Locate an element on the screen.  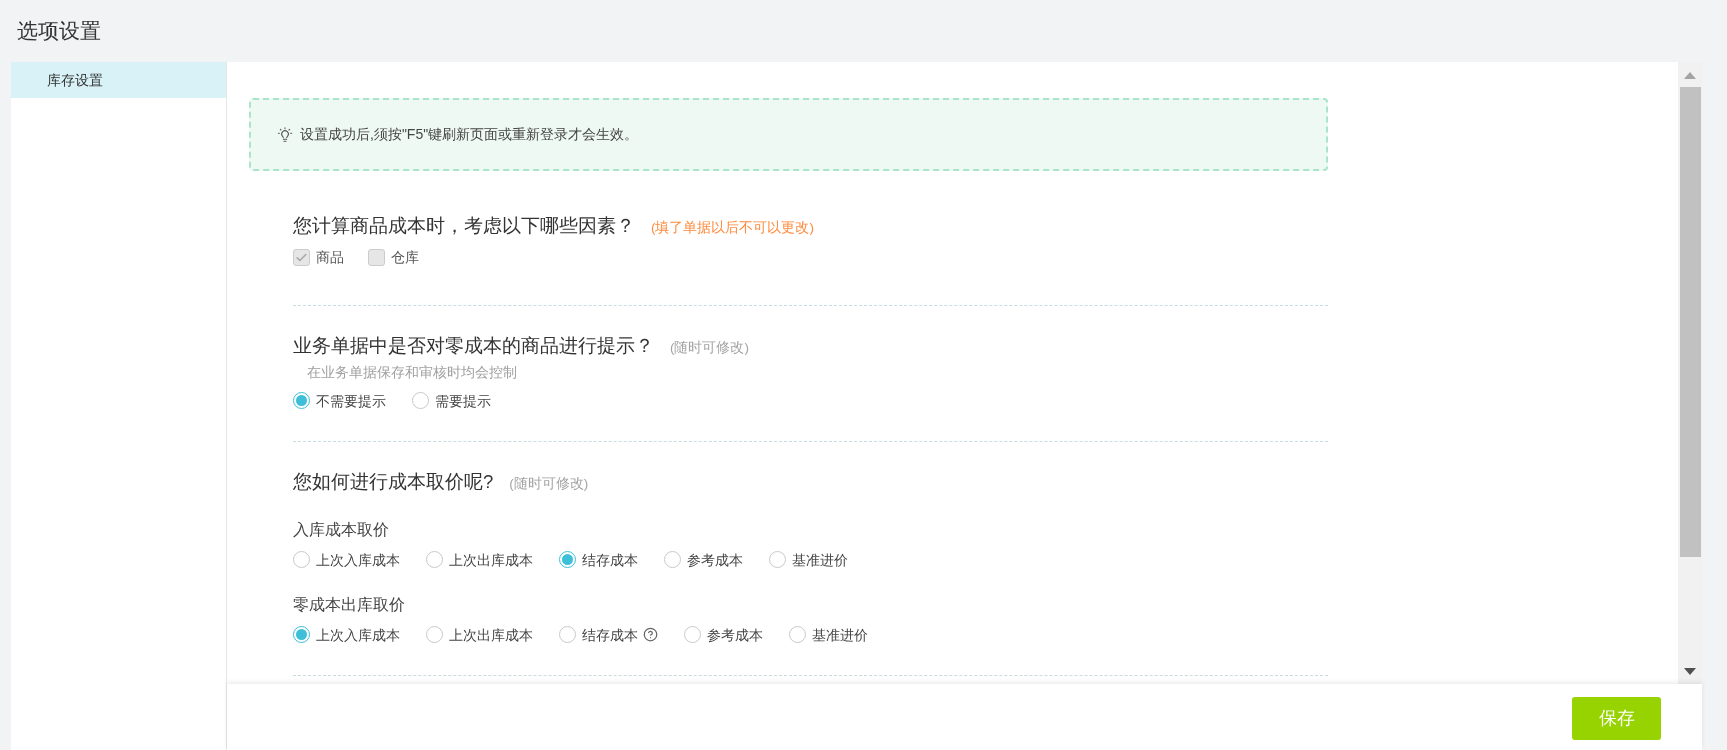
option-group-label: 入库成本取价 is located at coordinates (341, 529).